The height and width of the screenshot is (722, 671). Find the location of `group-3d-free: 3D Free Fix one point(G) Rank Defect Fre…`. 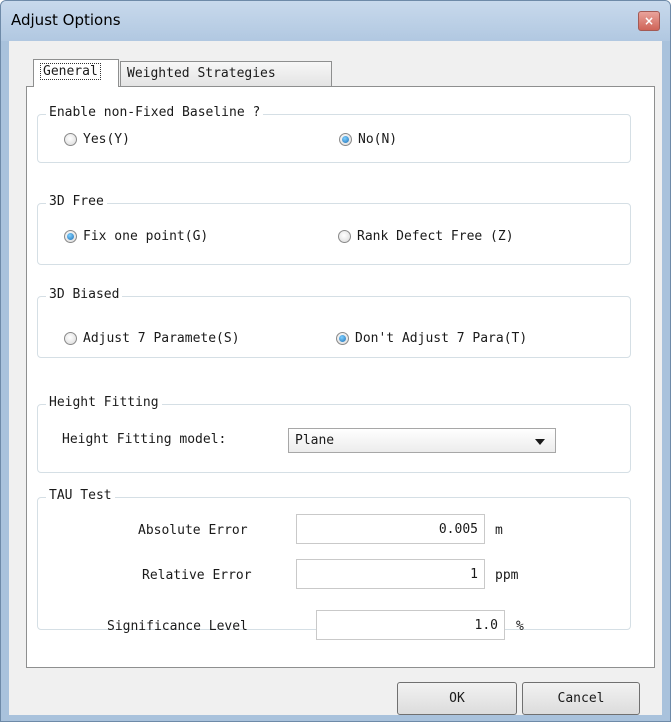

group-3d-free: 3D Free Fix one point(G) Rank Defect Fre… is located at coordinates (334, 229).